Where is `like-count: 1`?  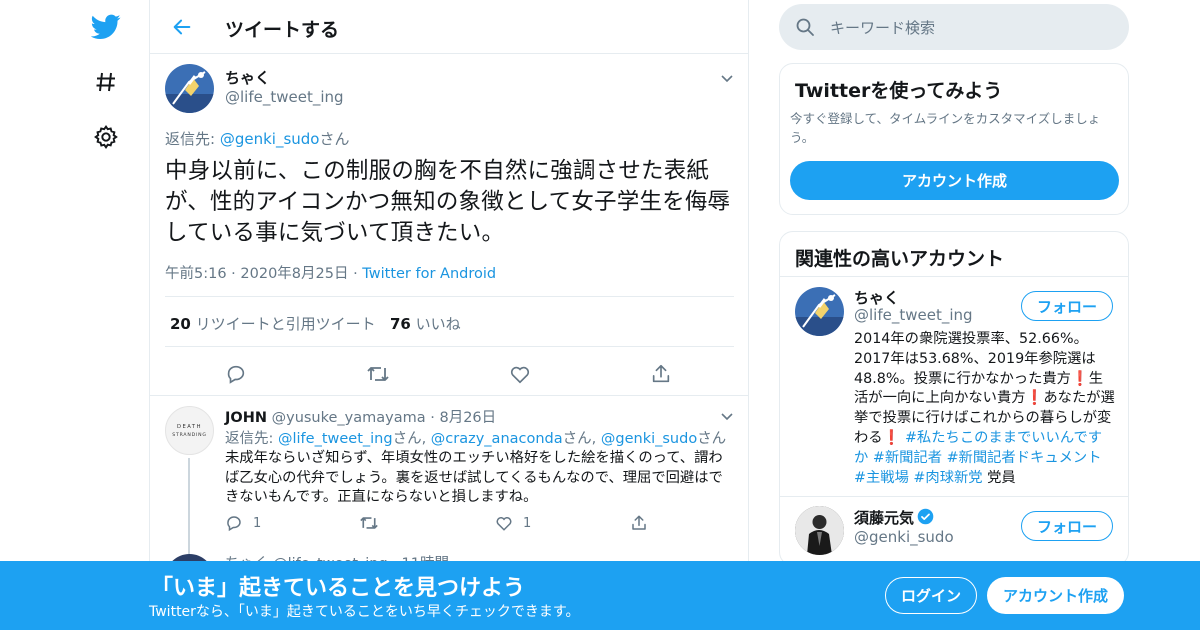 like-count: 1 is located at coordinates (527, 523).